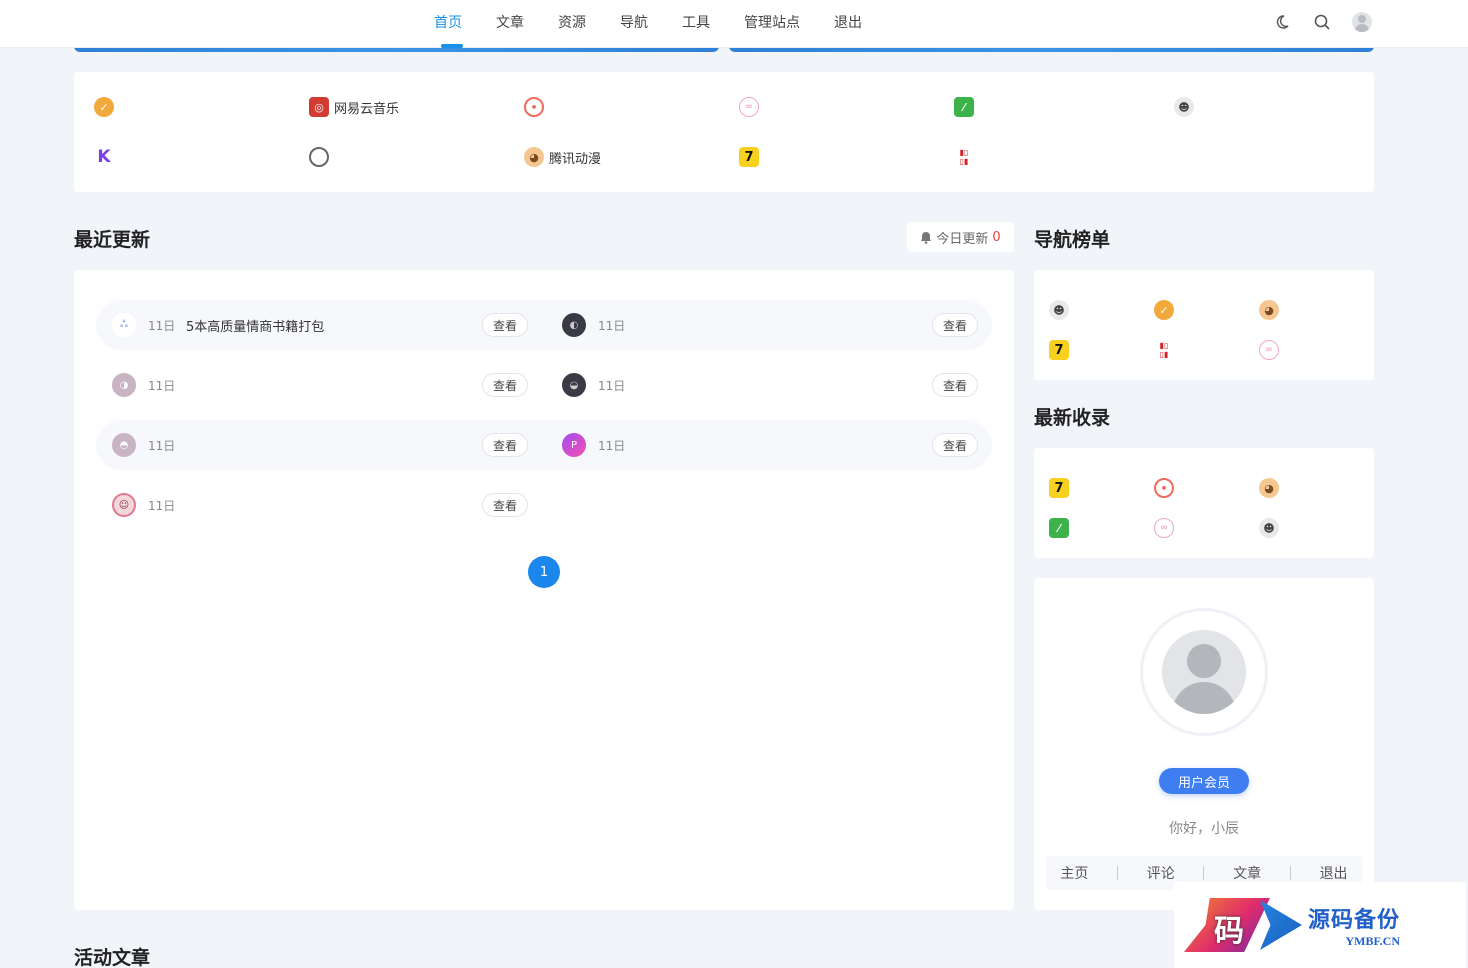 The image size is (1468, 968). What do you see at coordinates (149, 445) in the screenshot?
I see `list-item: ◓ 11日` at bounding box center [149, 445].